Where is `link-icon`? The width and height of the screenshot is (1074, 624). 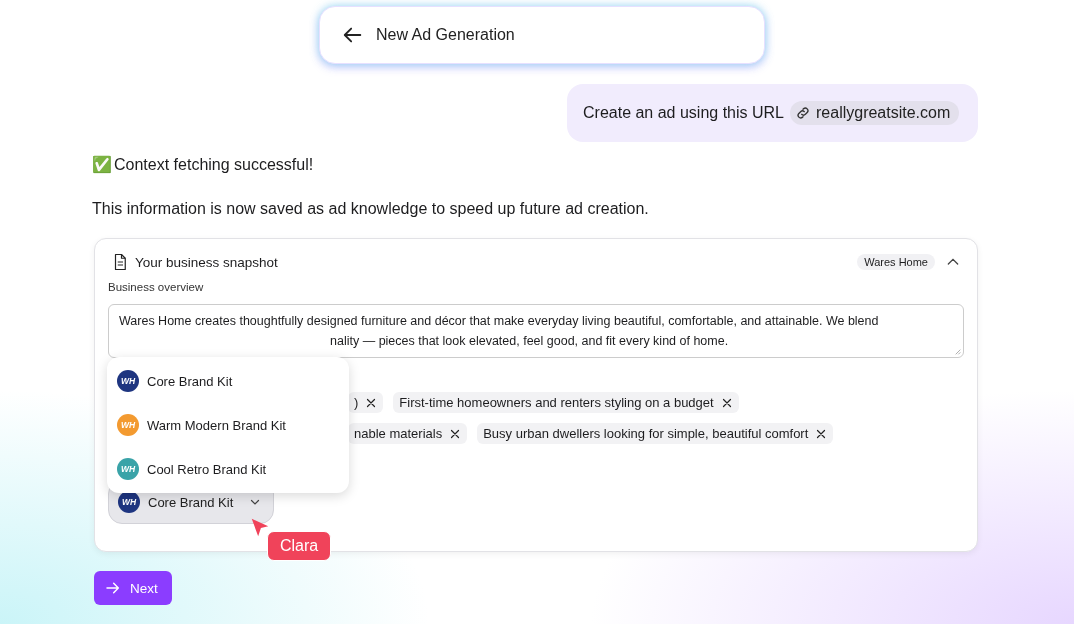 link-icon is located at coordinates (803, 113).